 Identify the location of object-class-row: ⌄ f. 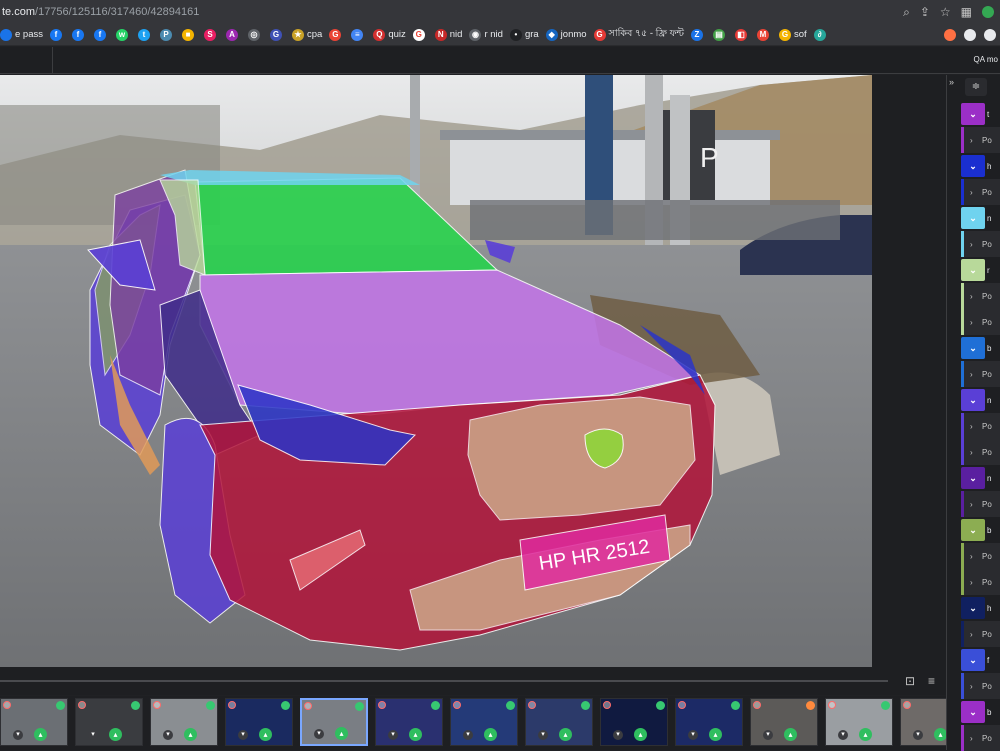
(980, 660).